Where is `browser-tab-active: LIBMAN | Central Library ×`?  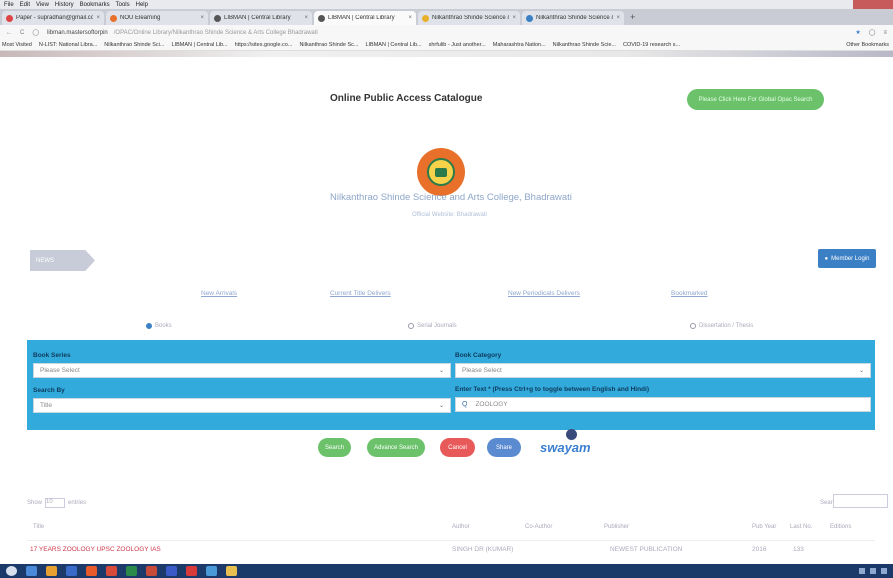
browser-tab-active: LIBMAN | Central Library × is located at coordinates (365, 18).